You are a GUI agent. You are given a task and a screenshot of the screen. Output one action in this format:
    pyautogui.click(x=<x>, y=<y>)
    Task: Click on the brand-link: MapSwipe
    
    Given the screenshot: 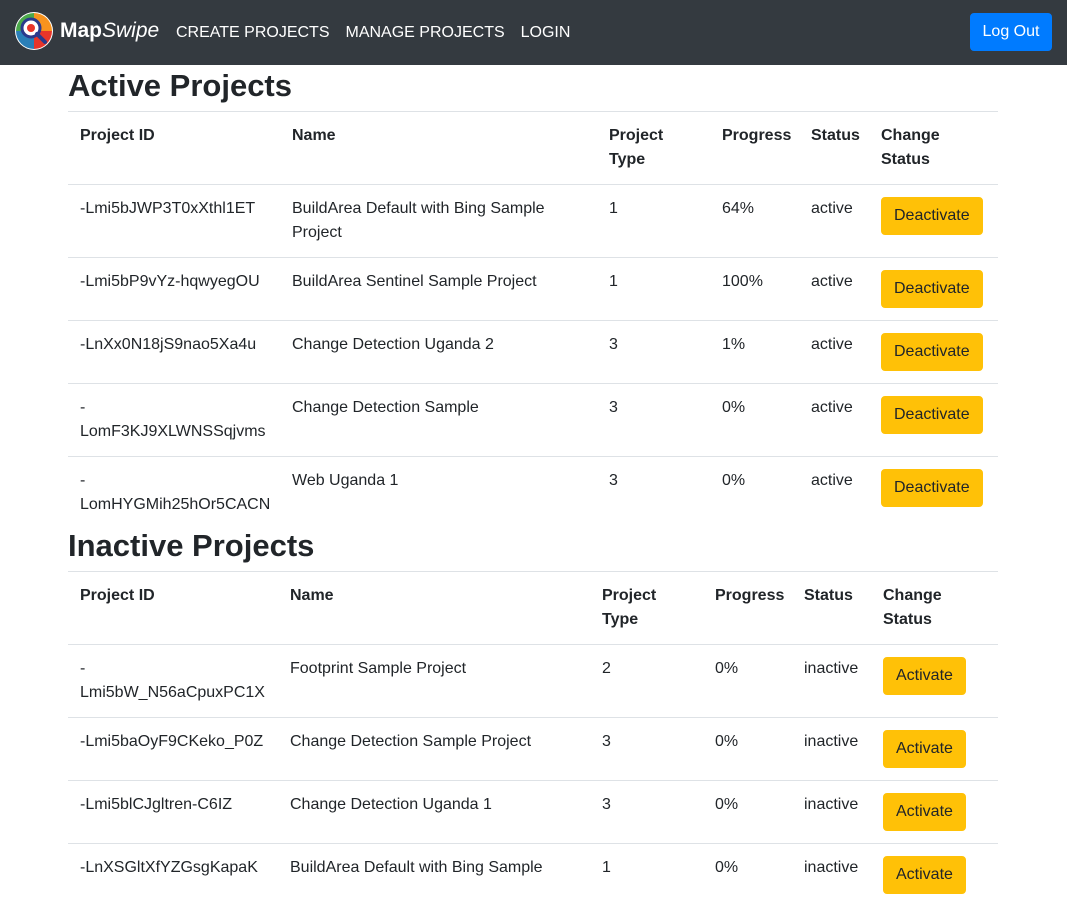 What is the action you would take?
    pyautogui.click(x=86, y=31)
    